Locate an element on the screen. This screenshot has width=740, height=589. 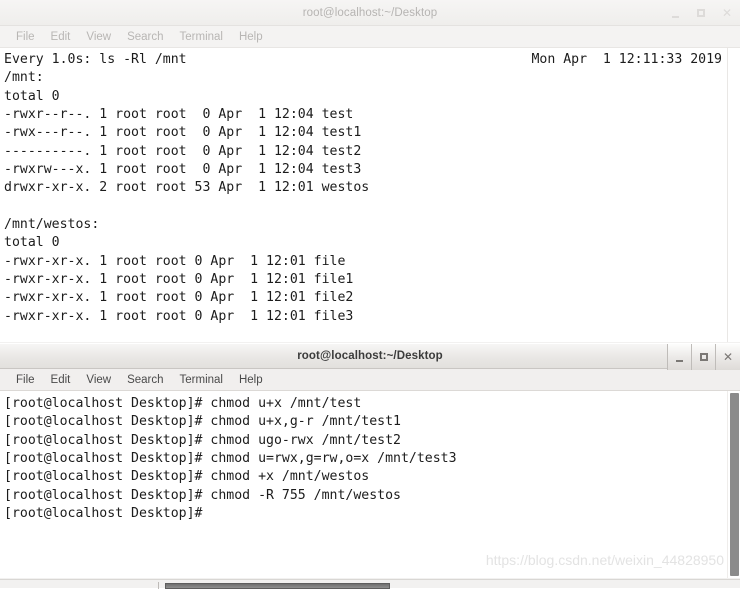
csdn-watermark: https://blog.csdn.net/weixin_44828950 is located at coordinates (604, 560).